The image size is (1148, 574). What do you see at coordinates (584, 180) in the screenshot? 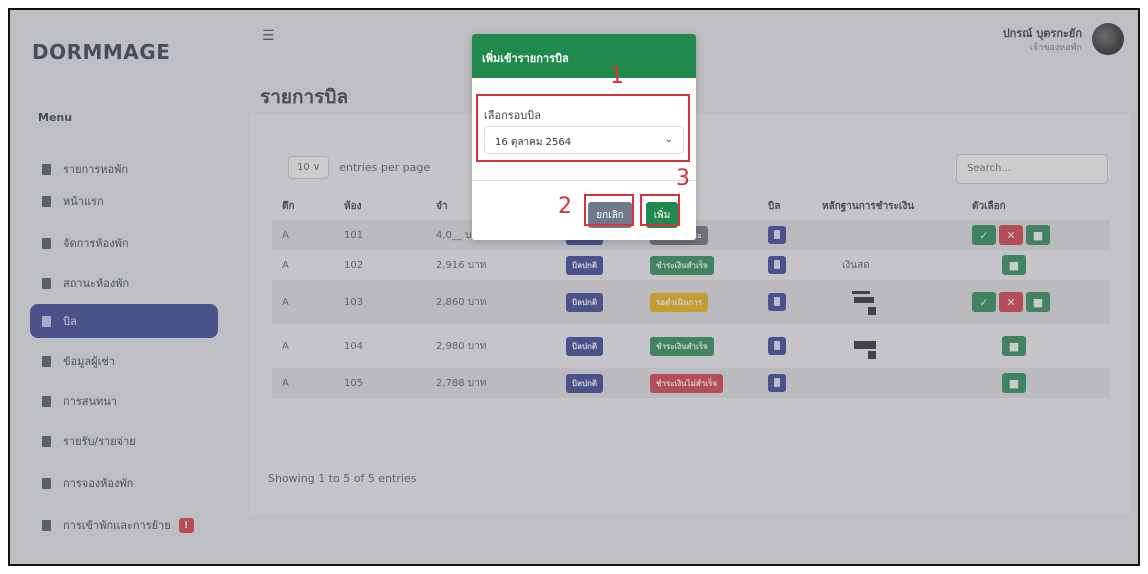
I see `modal-footer-divider` at bounding box center [584, 180].